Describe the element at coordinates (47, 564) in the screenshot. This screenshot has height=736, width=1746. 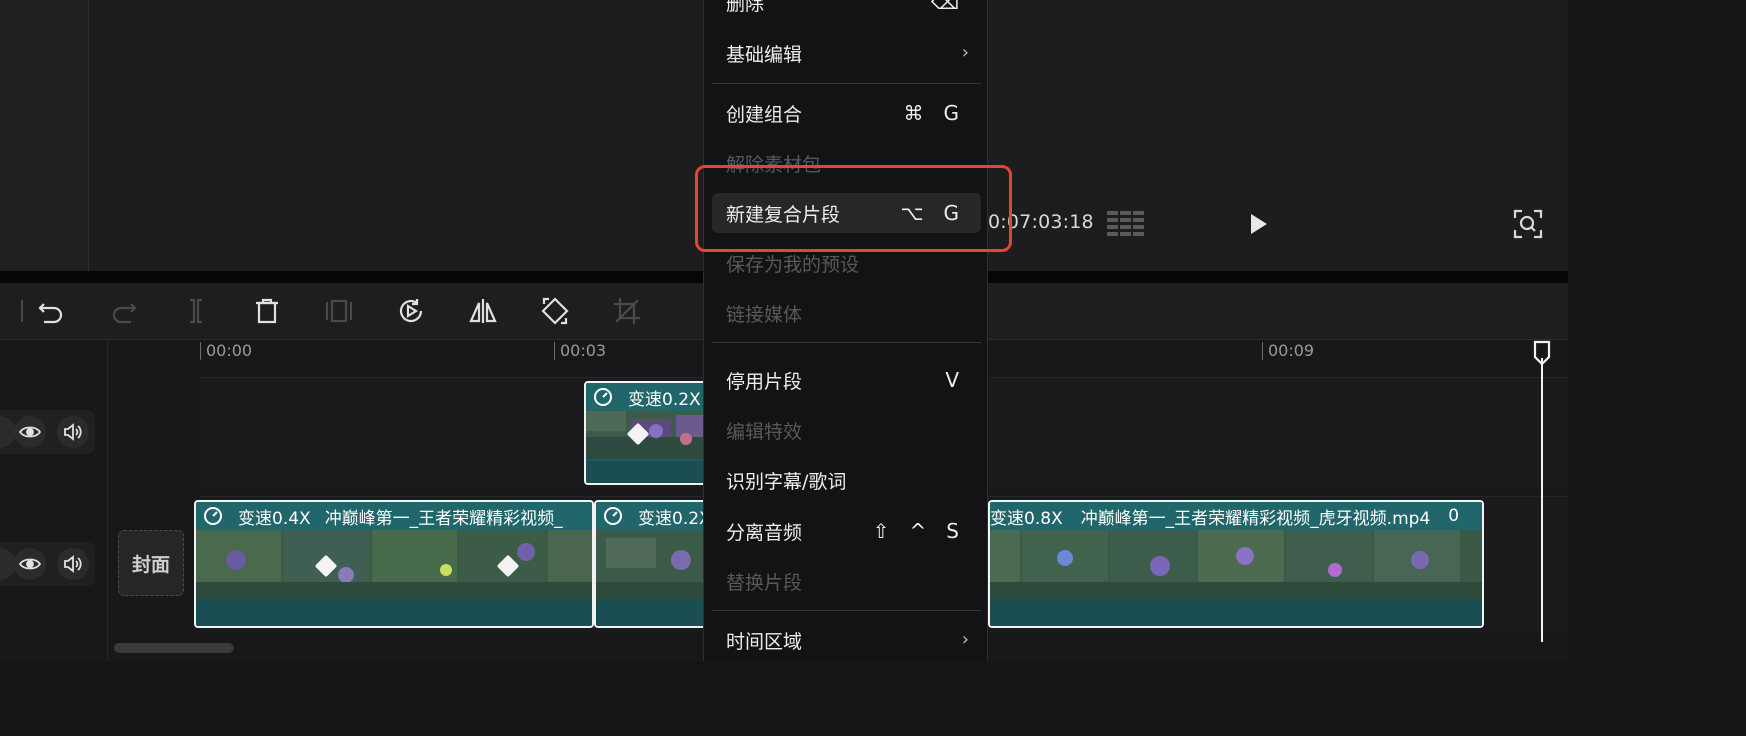
I see `main-track-controls` at that location.